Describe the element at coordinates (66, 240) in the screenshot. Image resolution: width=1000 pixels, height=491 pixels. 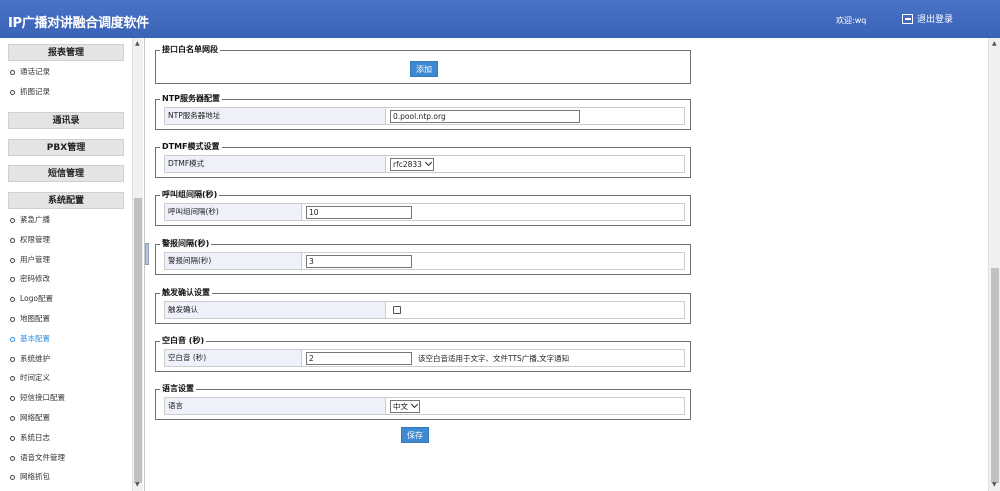
I see `sidebar-item: 权限管理` at that location.